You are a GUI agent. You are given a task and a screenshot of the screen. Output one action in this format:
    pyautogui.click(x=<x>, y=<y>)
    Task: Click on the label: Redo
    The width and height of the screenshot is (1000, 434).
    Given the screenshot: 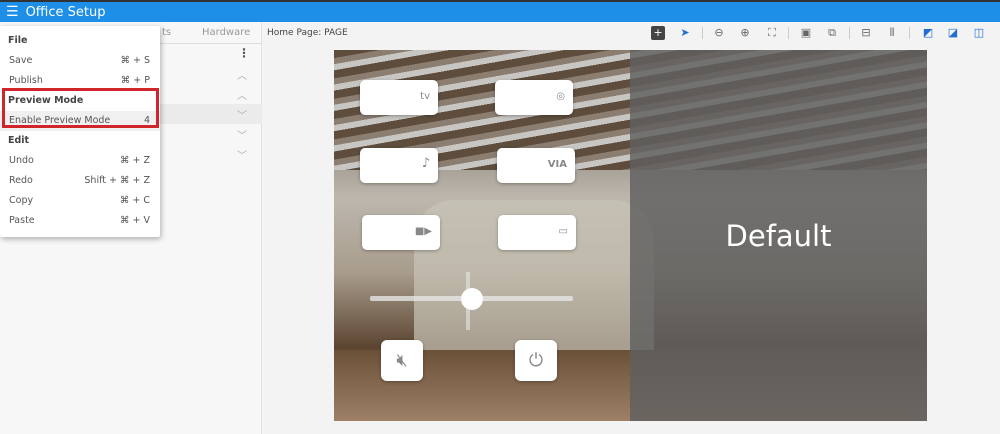 What is the action you would take?
    pyautogui.click(x=21, y=180)
    